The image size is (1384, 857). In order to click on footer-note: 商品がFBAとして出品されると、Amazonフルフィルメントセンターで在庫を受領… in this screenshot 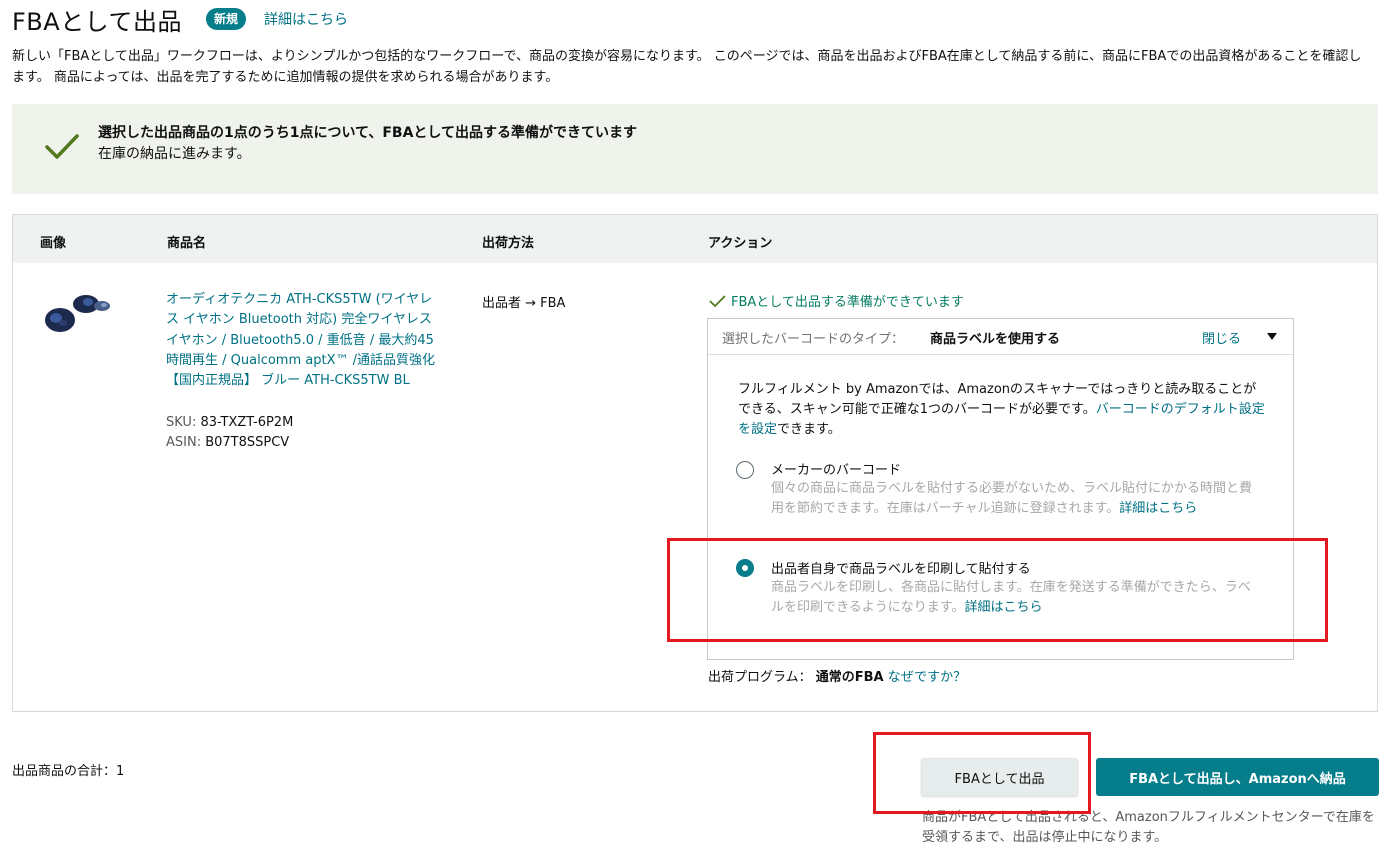, I will do `click(1148, 827)`.